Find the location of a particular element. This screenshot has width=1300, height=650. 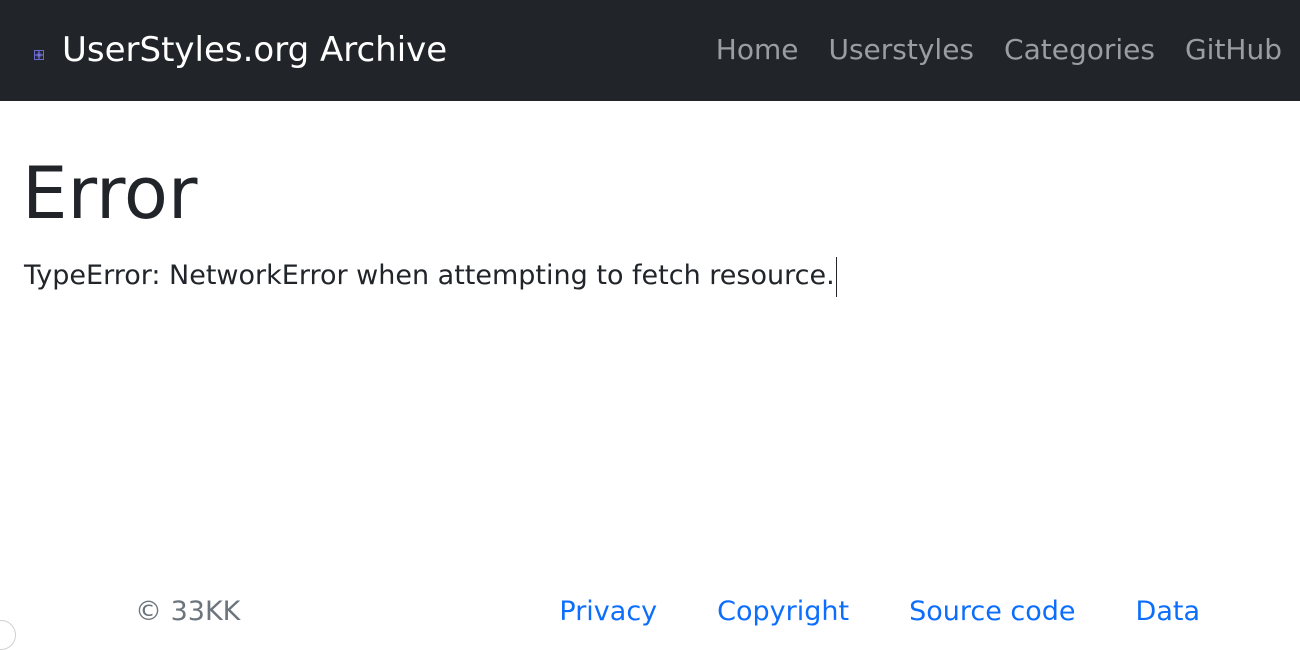

broken-image-icon is located at coordinates (39, 52).